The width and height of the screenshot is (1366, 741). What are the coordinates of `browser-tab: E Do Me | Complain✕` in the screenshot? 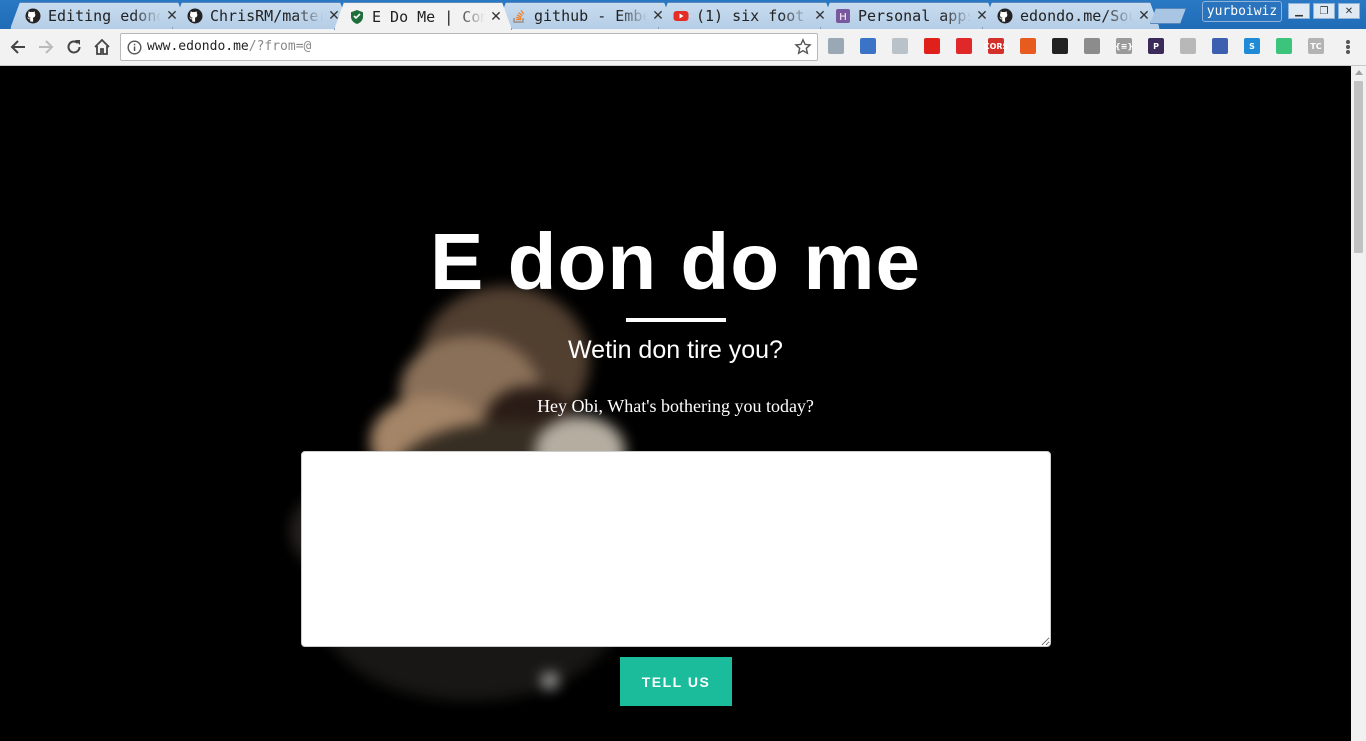 It's located at (423, 16).